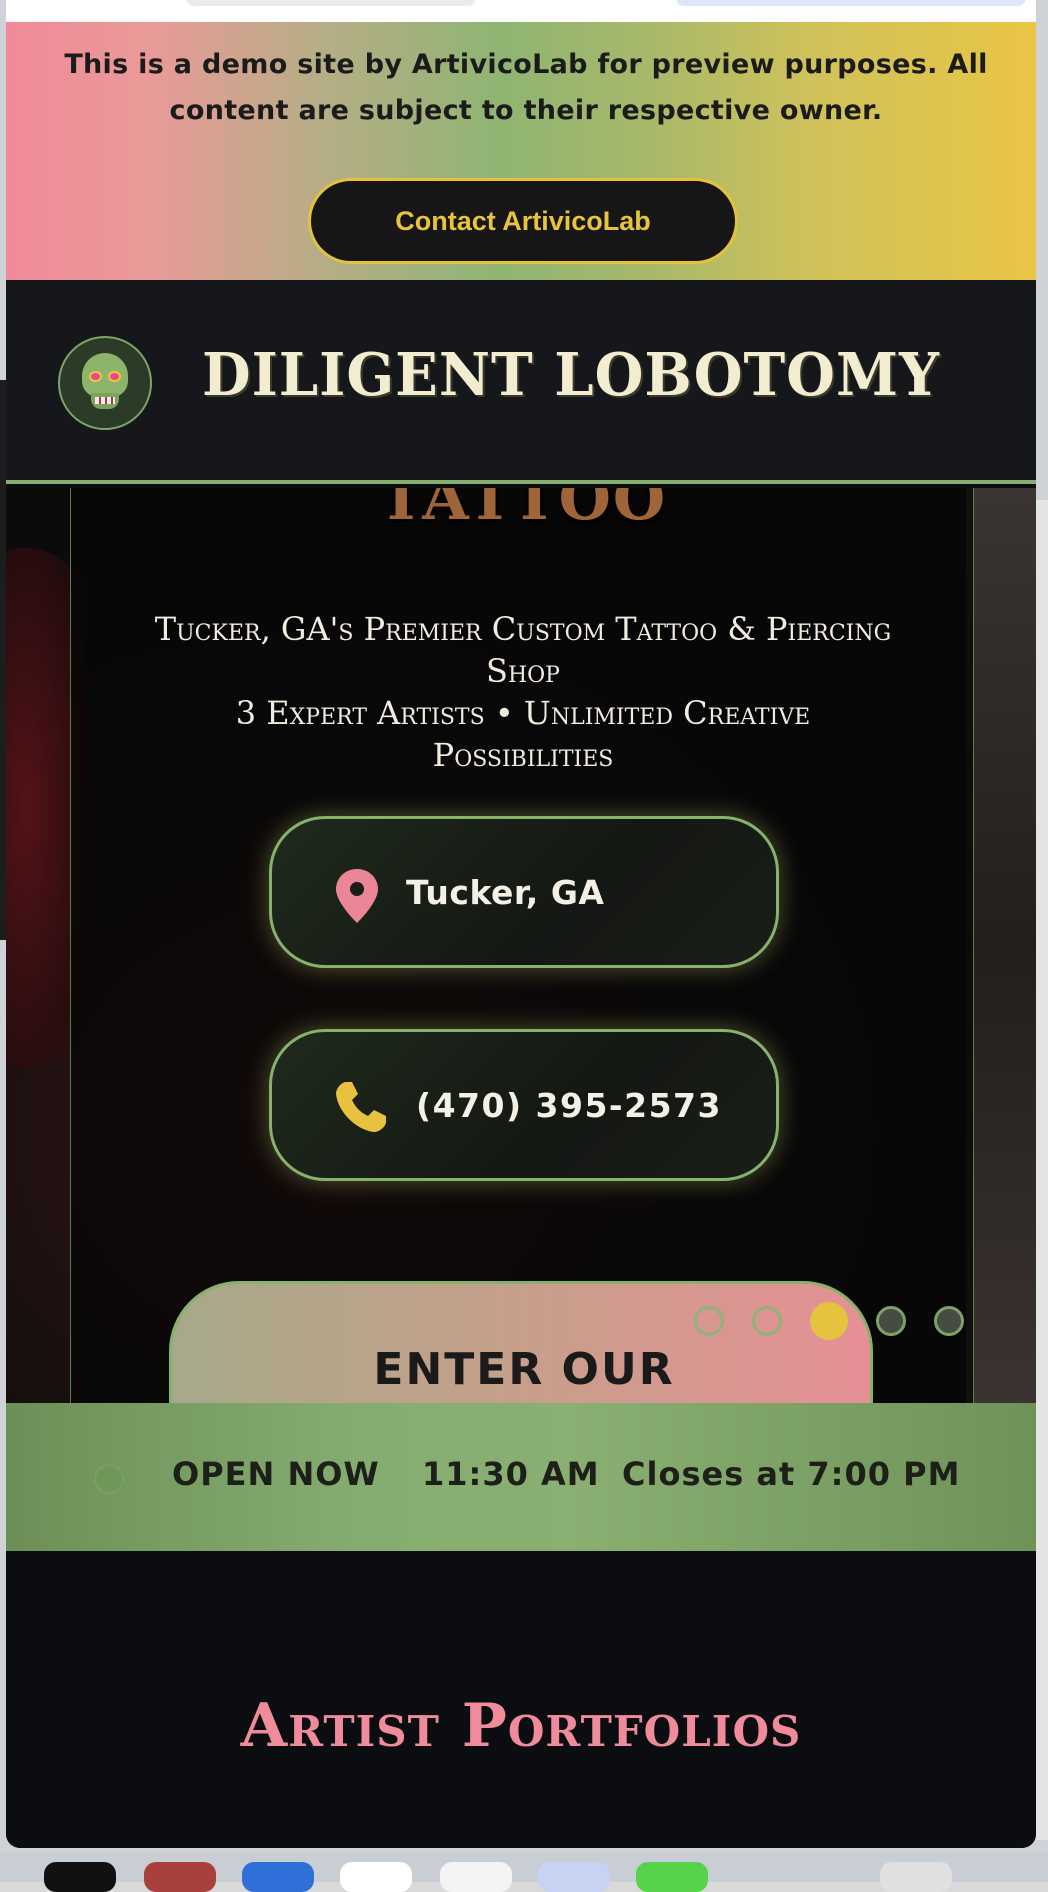  What do you see at coordinates (571, 374) in the screenshot?
I see `brand-name: DILIGENT LOBOTOMY` at bounding box center [571, 374].